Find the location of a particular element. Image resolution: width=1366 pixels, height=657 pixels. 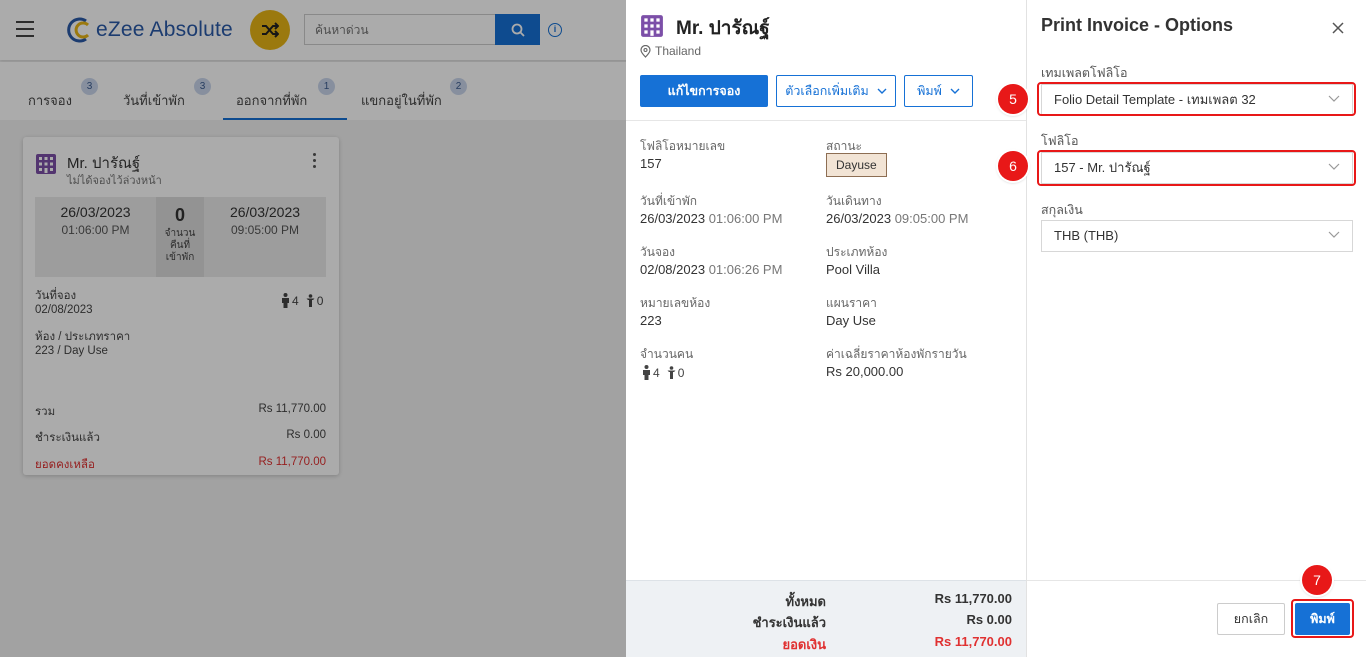

child-icon is located at coordinates (671, 372).